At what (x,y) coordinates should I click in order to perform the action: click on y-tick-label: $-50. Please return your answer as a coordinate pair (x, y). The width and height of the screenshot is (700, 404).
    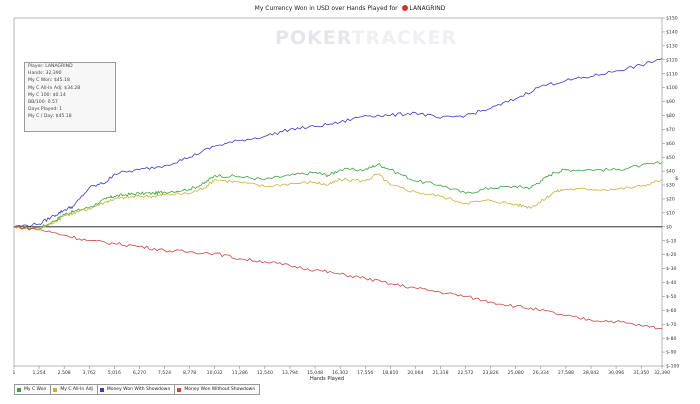
    Looking at the image, I should click on (671, 297).